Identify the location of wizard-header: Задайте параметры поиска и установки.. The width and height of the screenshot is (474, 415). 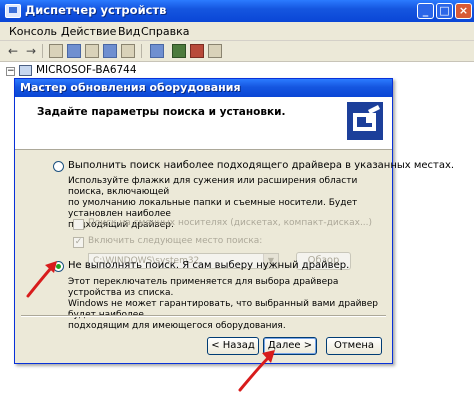
(203, 123).